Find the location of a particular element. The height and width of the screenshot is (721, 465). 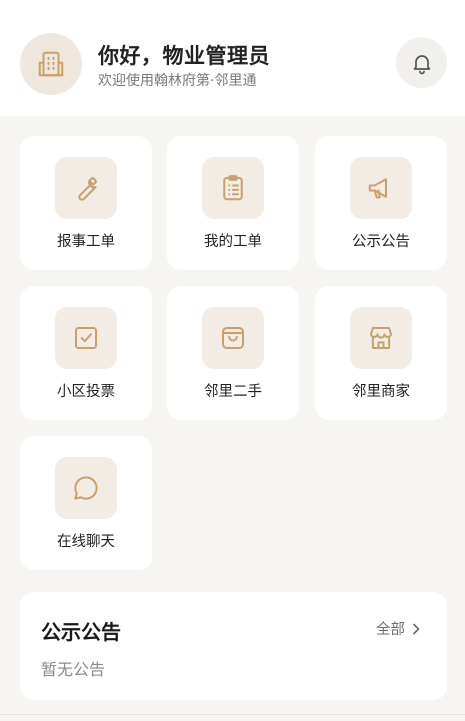

tile-my-tickets: 我的工单 is located at coordinates (233, 203).